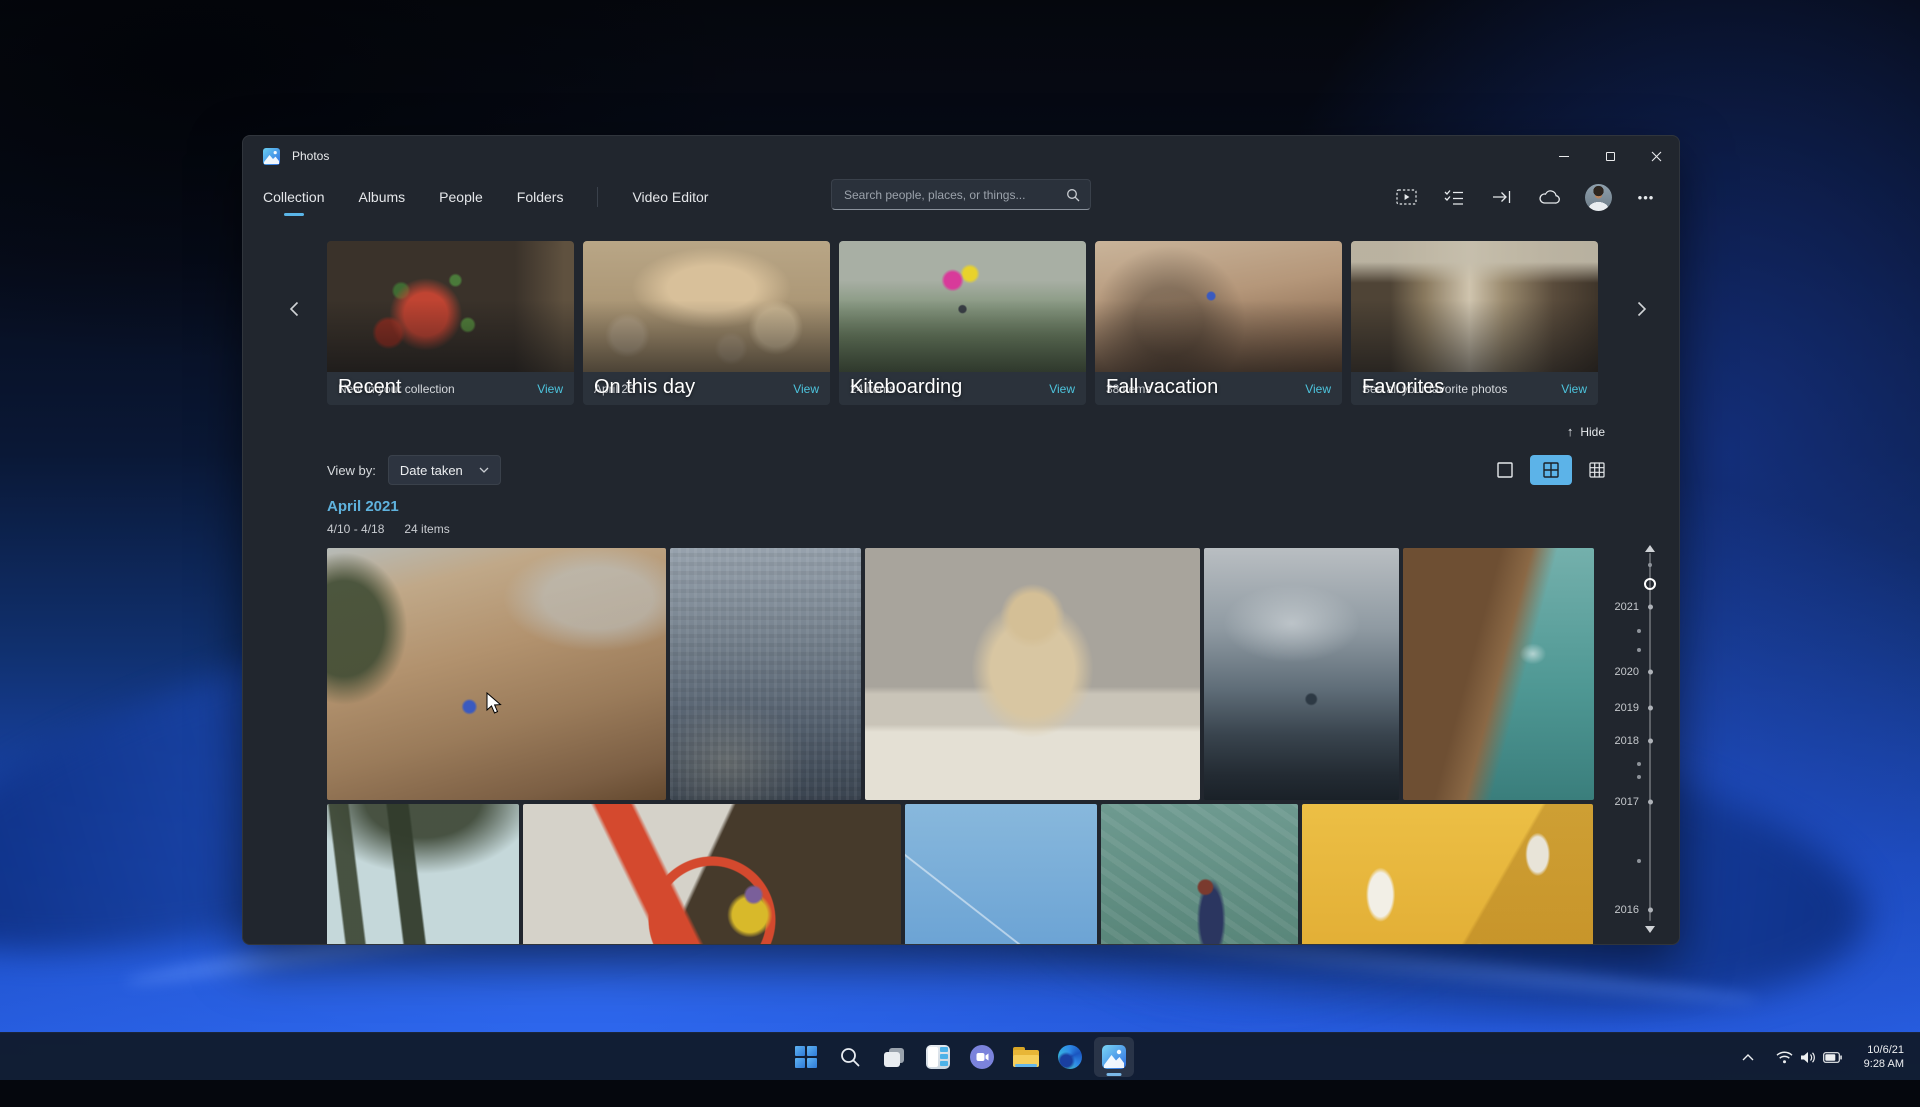 The image size is (1920, 1107). I want to click on minimize-button, so click(1564, 156).